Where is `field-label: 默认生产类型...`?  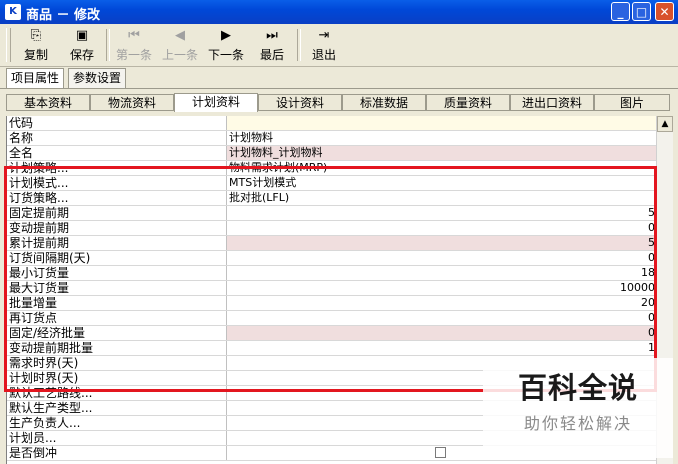 field-label: 默认生产类型... is located at coordinates (117, 408).